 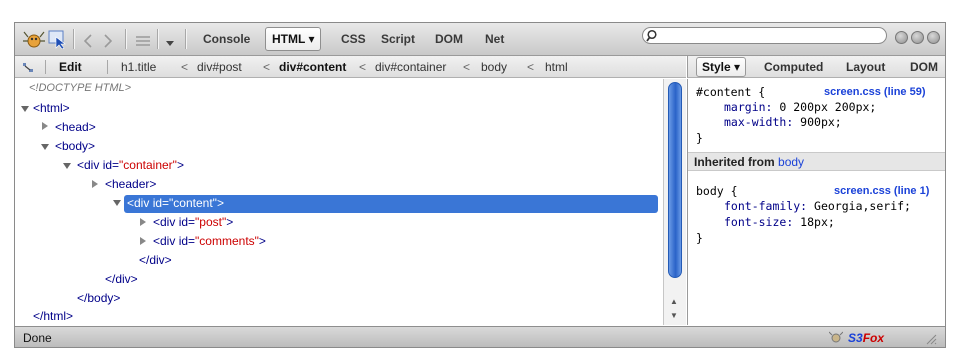 I want to click on s3fox-icon, so click(x=836, y=337).